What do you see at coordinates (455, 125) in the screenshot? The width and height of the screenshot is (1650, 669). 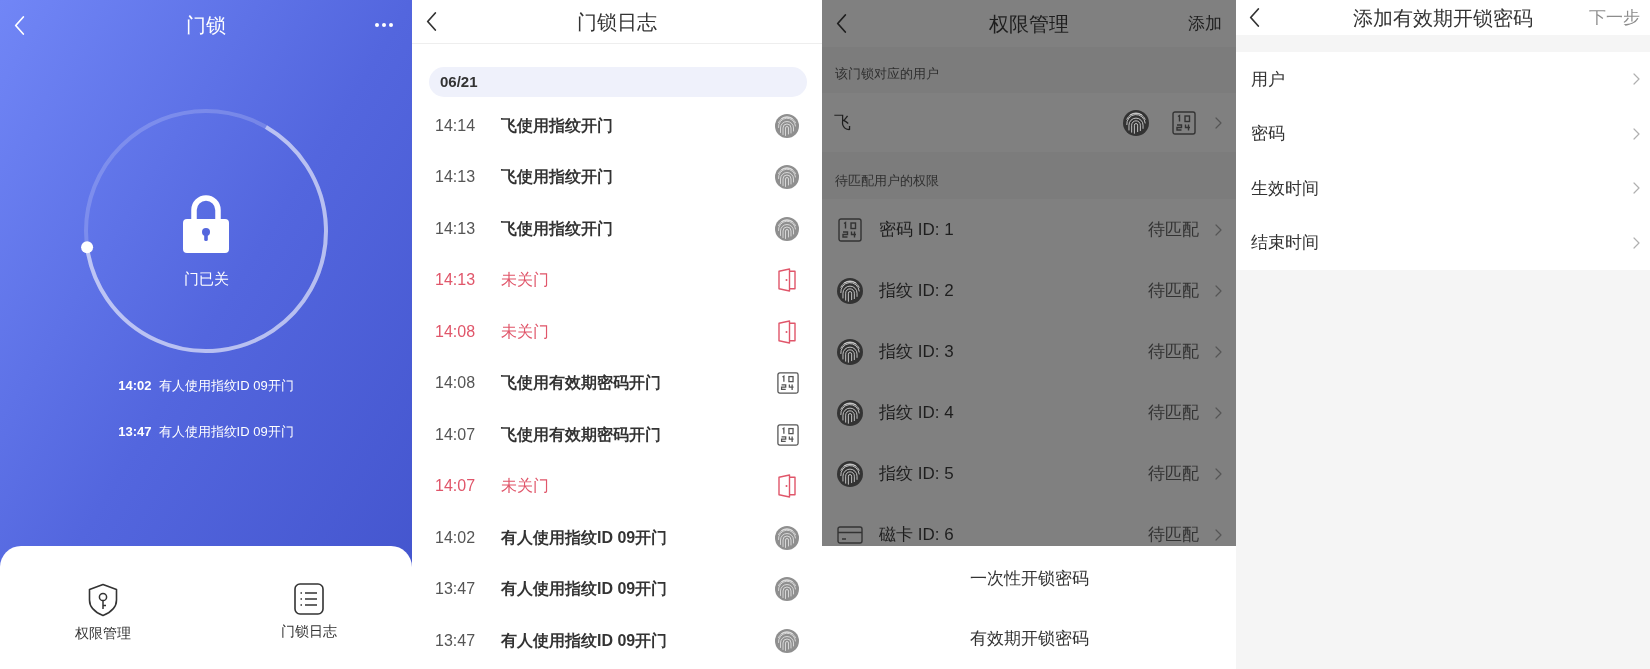 I see `log-time: 14:14` at bounding box center [455, 125].